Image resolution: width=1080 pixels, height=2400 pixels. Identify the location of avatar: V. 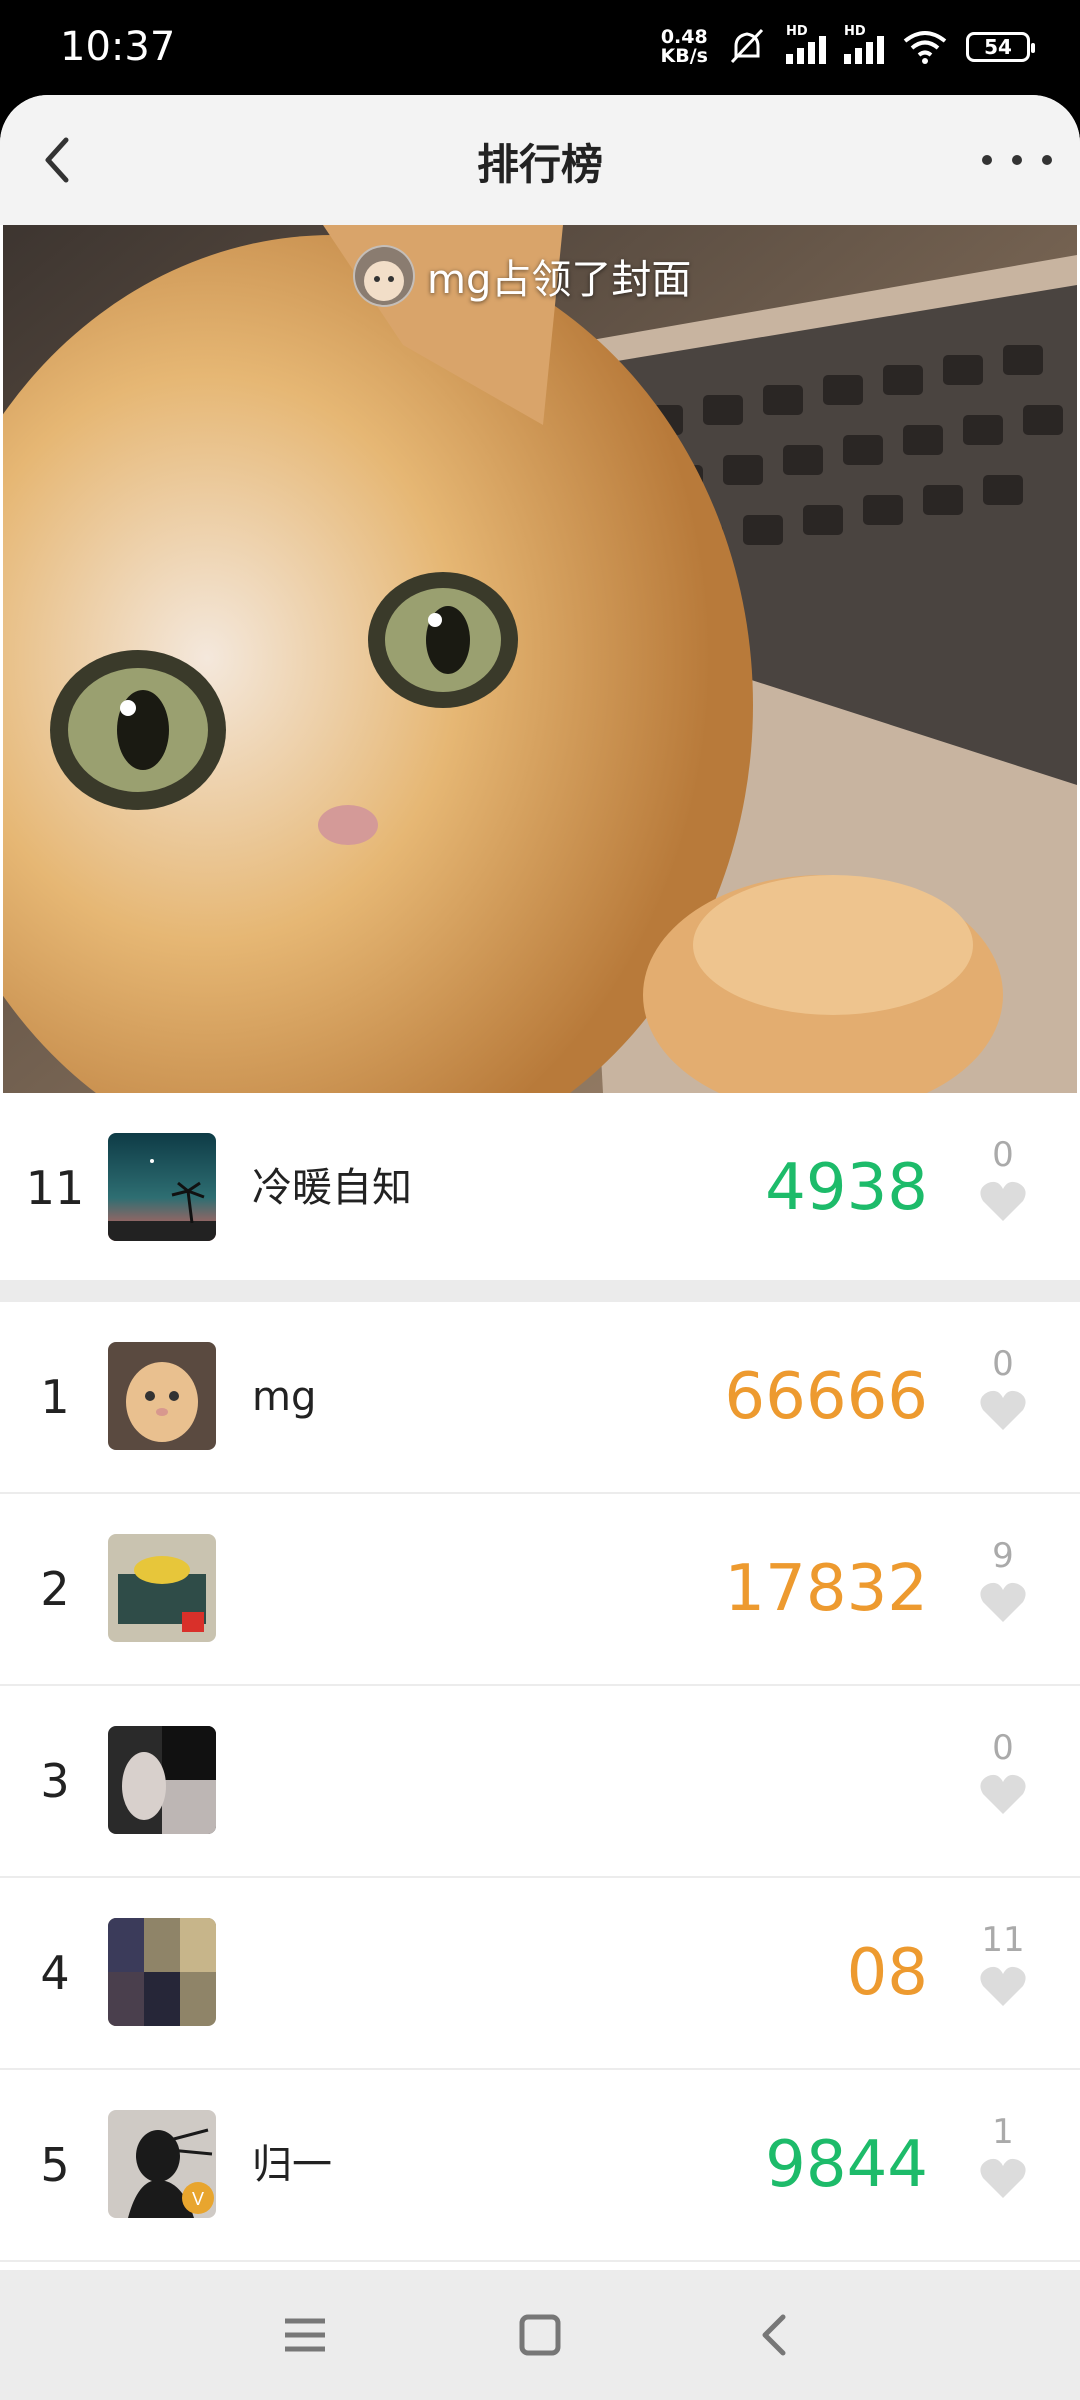
(162, 2164).